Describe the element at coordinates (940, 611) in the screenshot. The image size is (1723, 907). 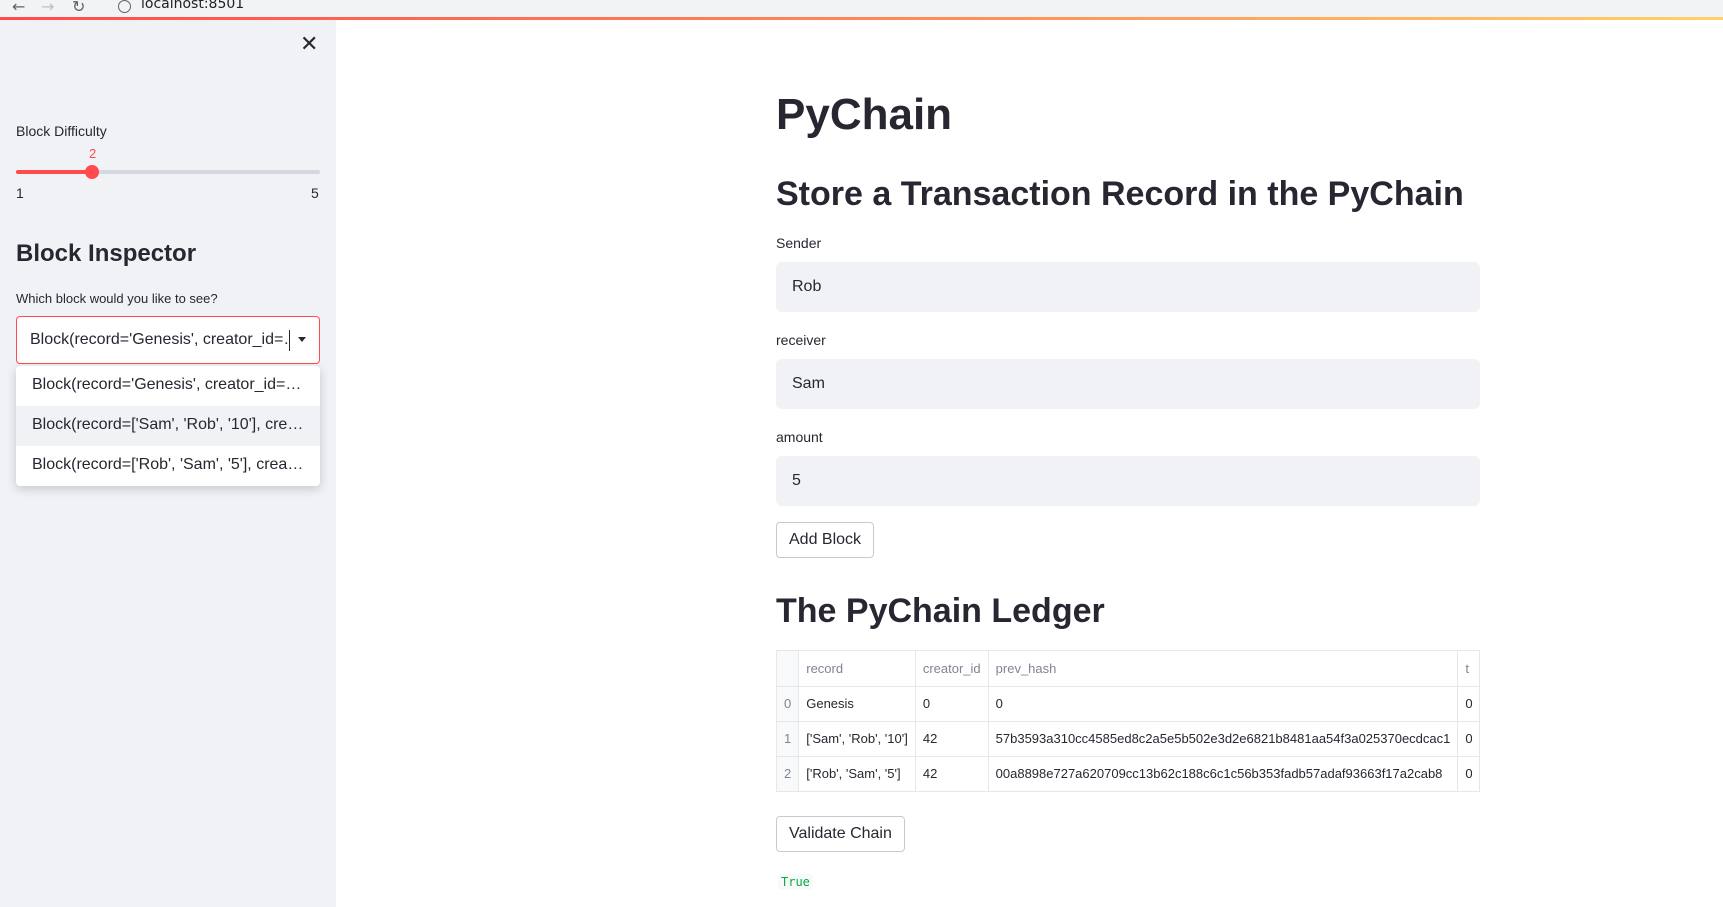
I see `ledger-heading: The PyChain Ledger` at that location.